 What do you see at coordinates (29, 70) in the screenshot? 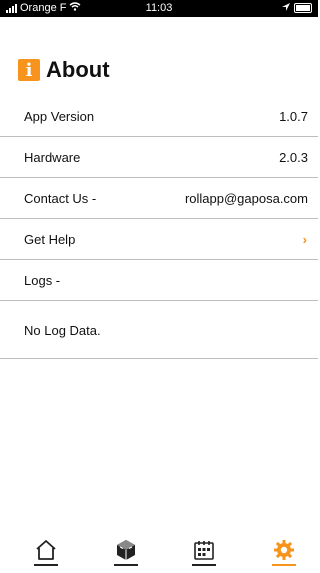
I see `info-icon: i` at bounding box center [29, 70].